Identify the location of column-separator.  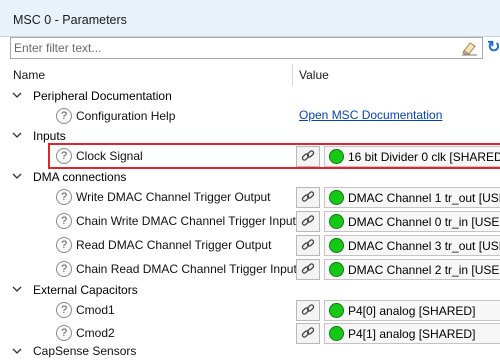
(292, 75).